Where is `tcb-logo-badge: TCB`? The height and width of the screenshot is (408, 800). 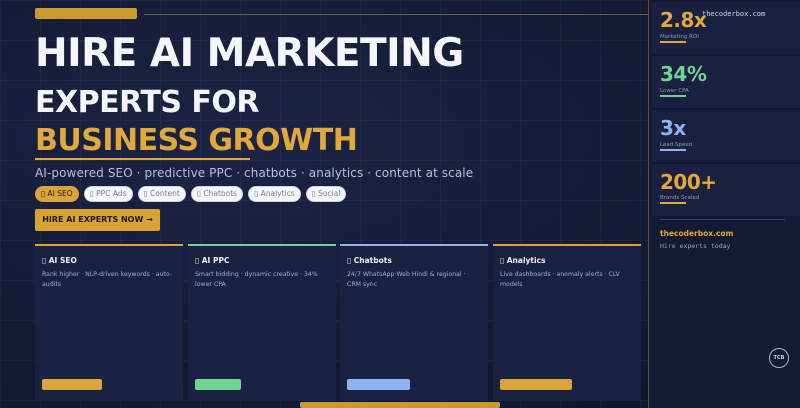 tcb-logo-badge: TCB is located at coordinates (779, 358).